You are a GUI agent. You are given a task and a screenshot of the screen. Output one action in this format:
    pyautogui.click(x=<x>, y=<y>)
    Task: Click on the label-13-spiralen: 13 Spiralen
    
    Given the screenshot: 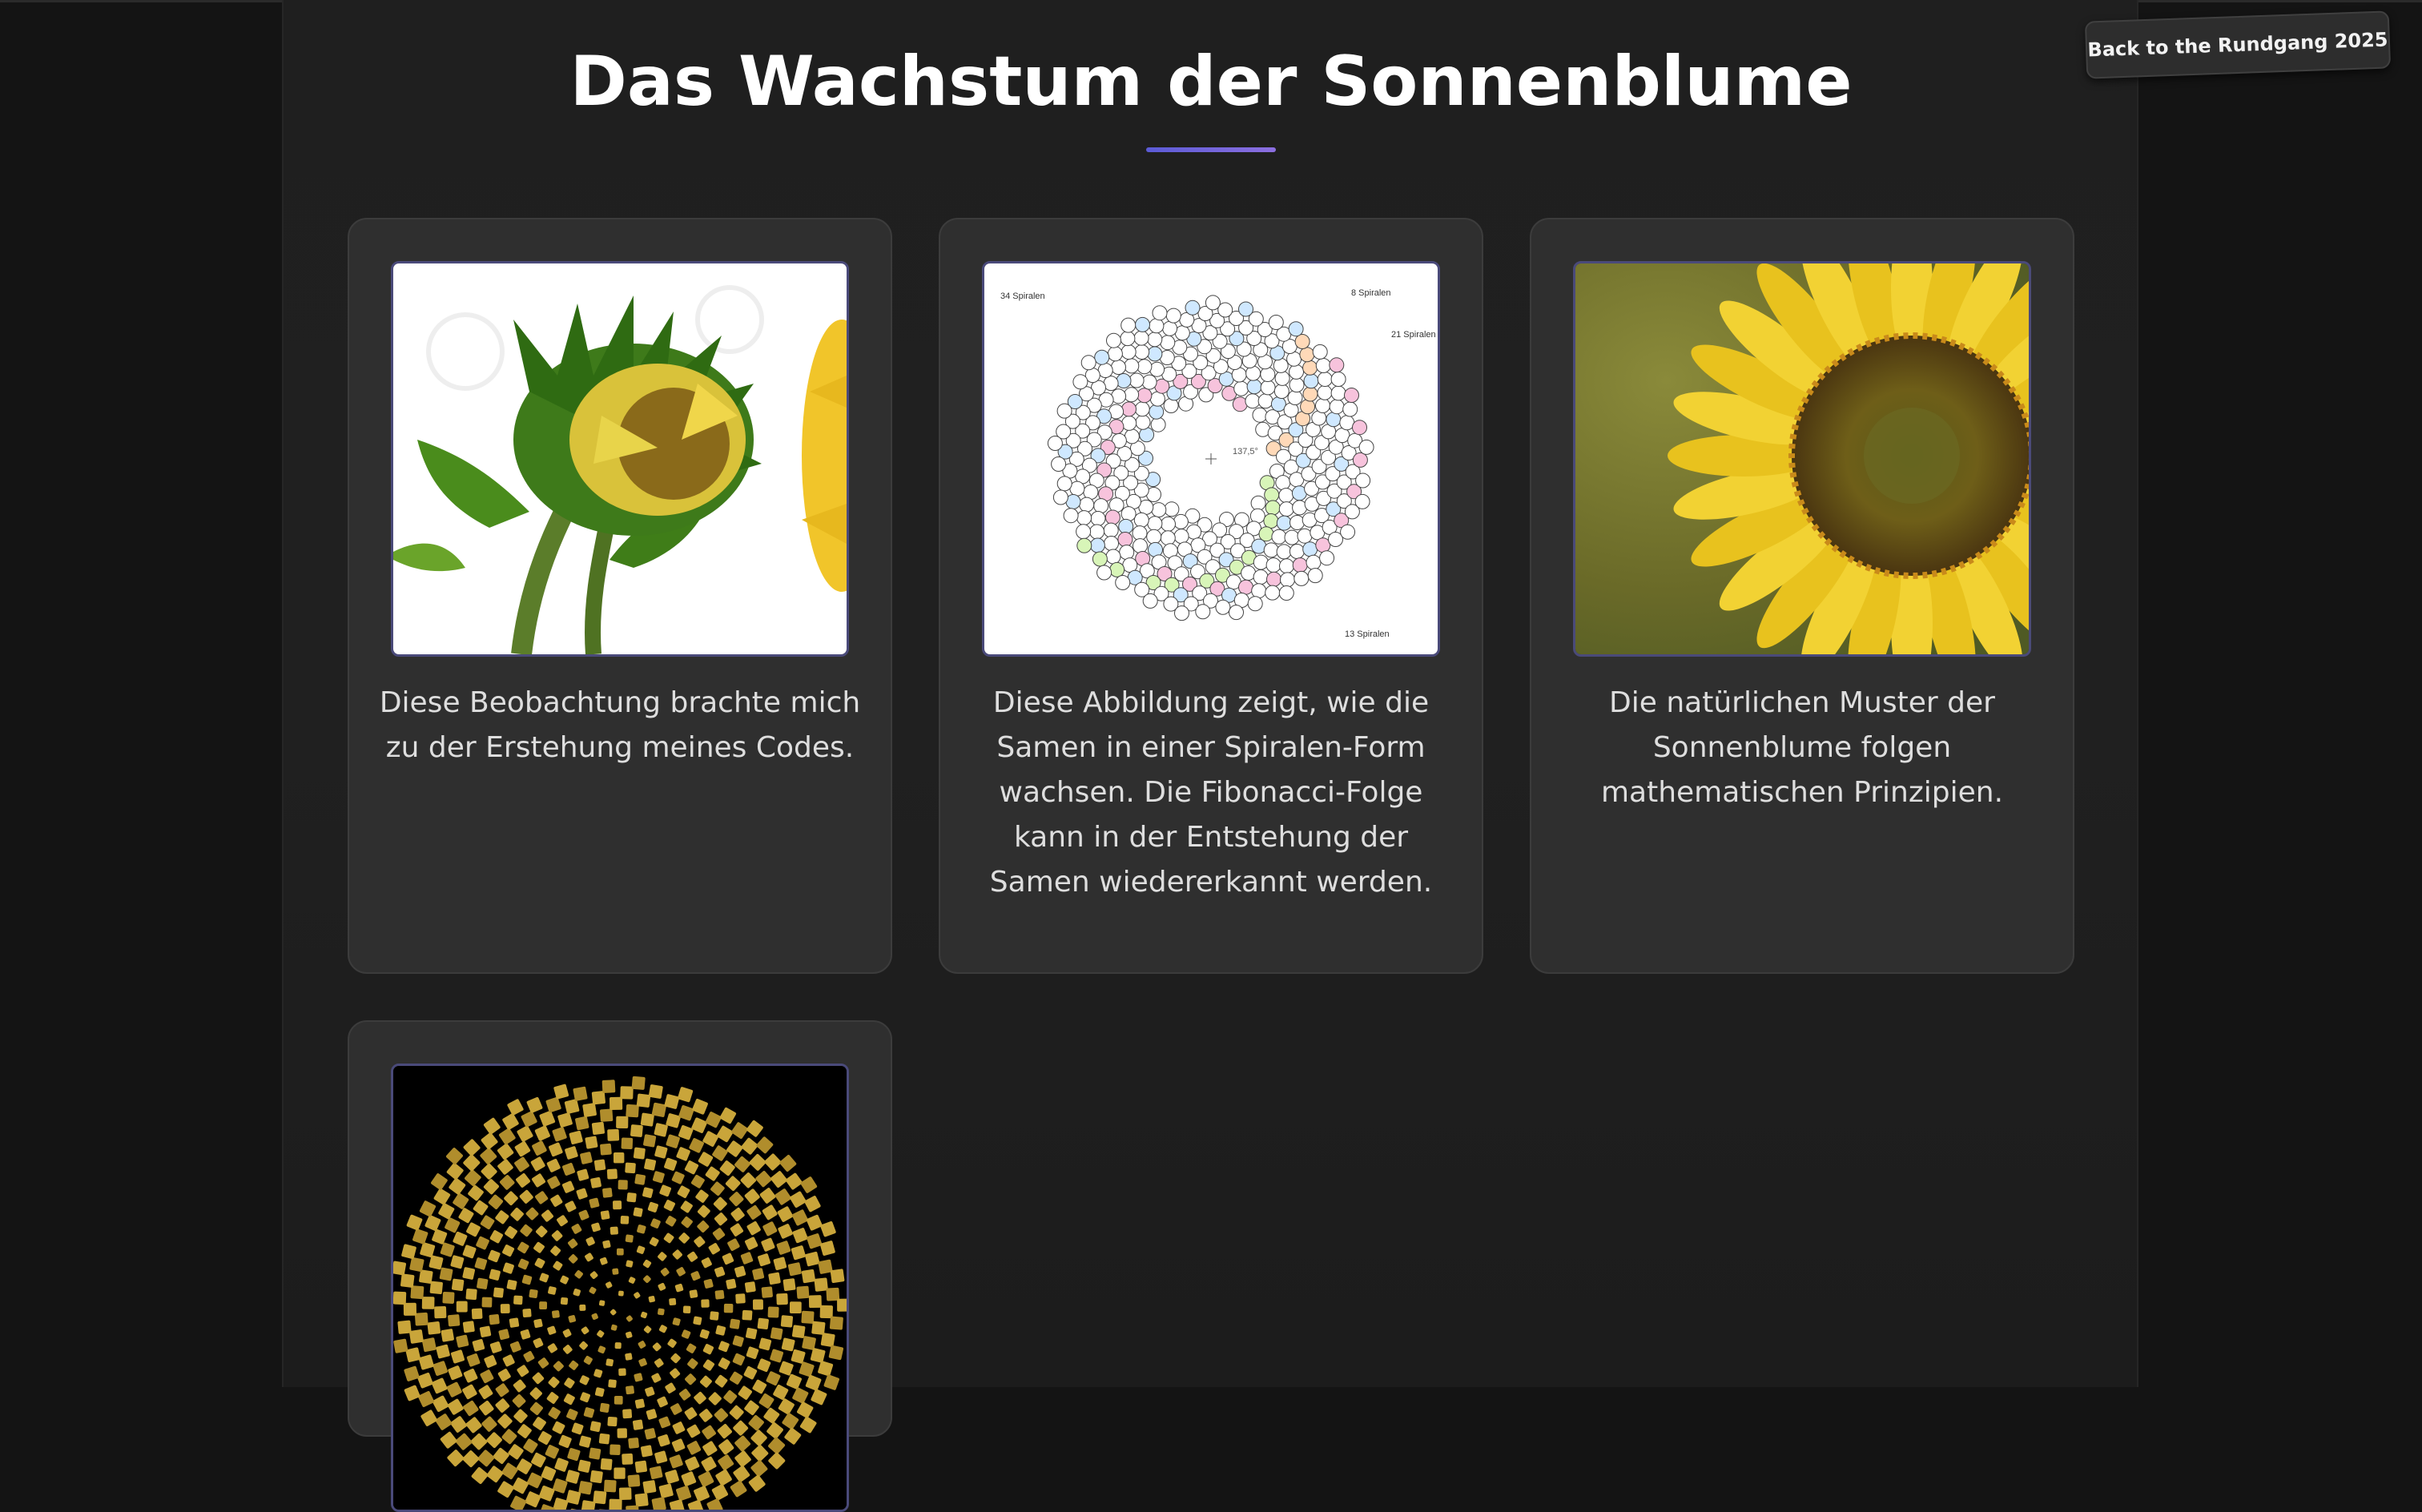 What is the action you would take?
    pyautogui.click(x=1367, y=634)
    